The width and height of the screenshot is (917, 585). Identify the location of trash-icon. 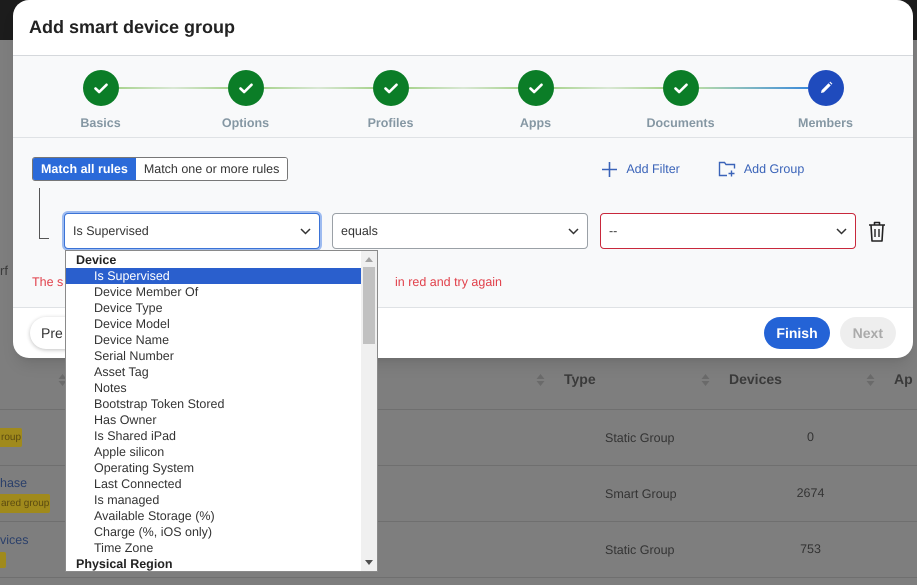
(877, 231).